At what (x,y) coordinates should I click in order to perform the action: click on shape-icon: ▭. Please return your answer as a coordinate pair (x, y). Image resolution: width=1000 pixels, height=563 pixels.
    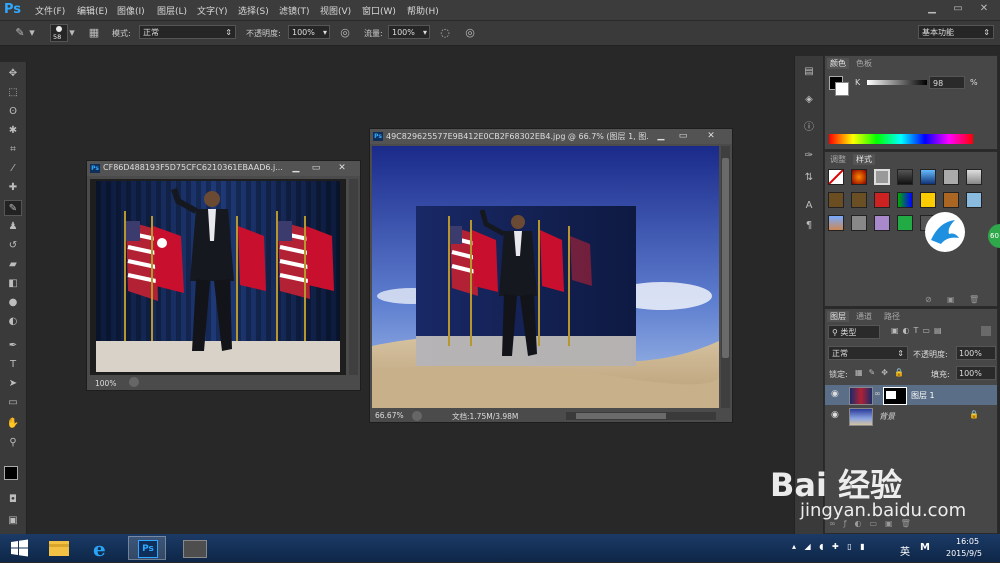
    Looking at the image, I should click on (13, 403).